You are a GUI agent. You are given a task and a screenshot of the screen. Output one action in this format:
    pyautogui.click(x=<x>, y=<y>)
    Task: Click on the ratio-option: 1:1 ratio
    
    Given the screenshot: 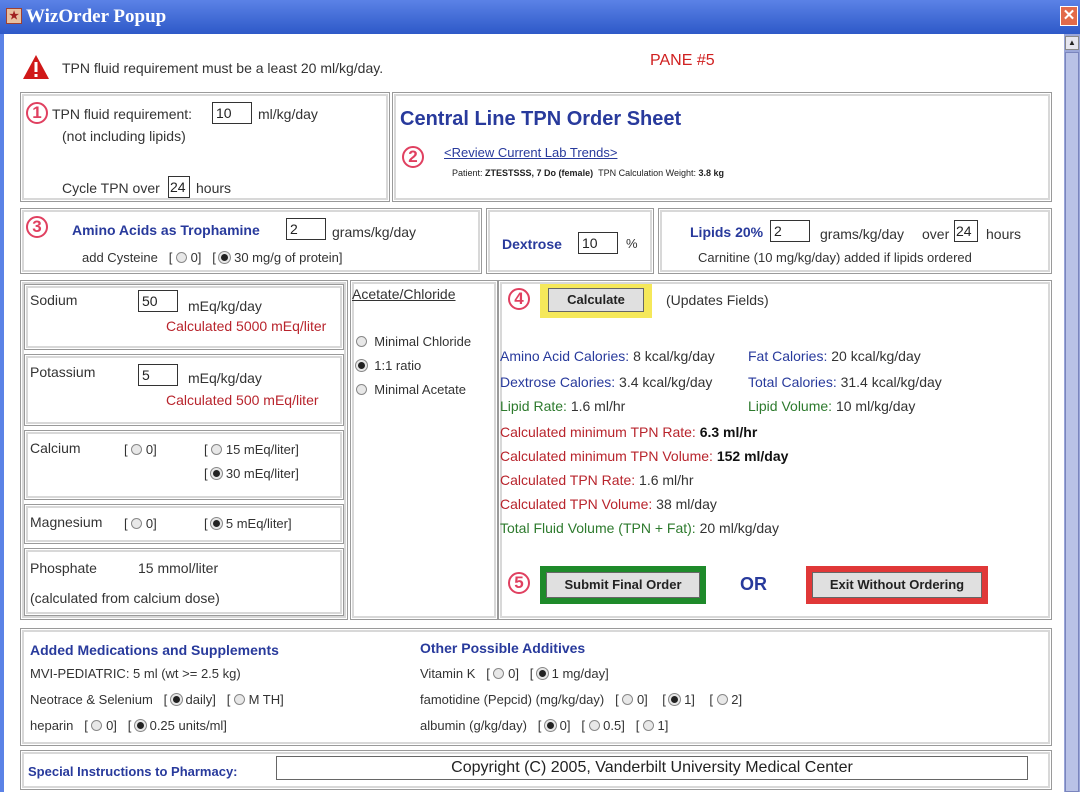 What is the action you would take?
    pyautogui.click(x=388, y=365)
    